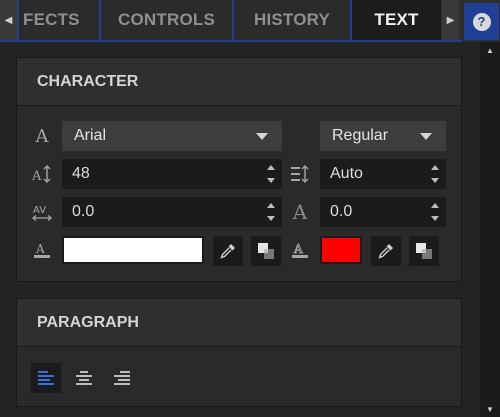  What do you see at coordinates (172, 136) in the screenshot?
I see `font-family-dropdown: Arial` at bounding box center [172, 136].